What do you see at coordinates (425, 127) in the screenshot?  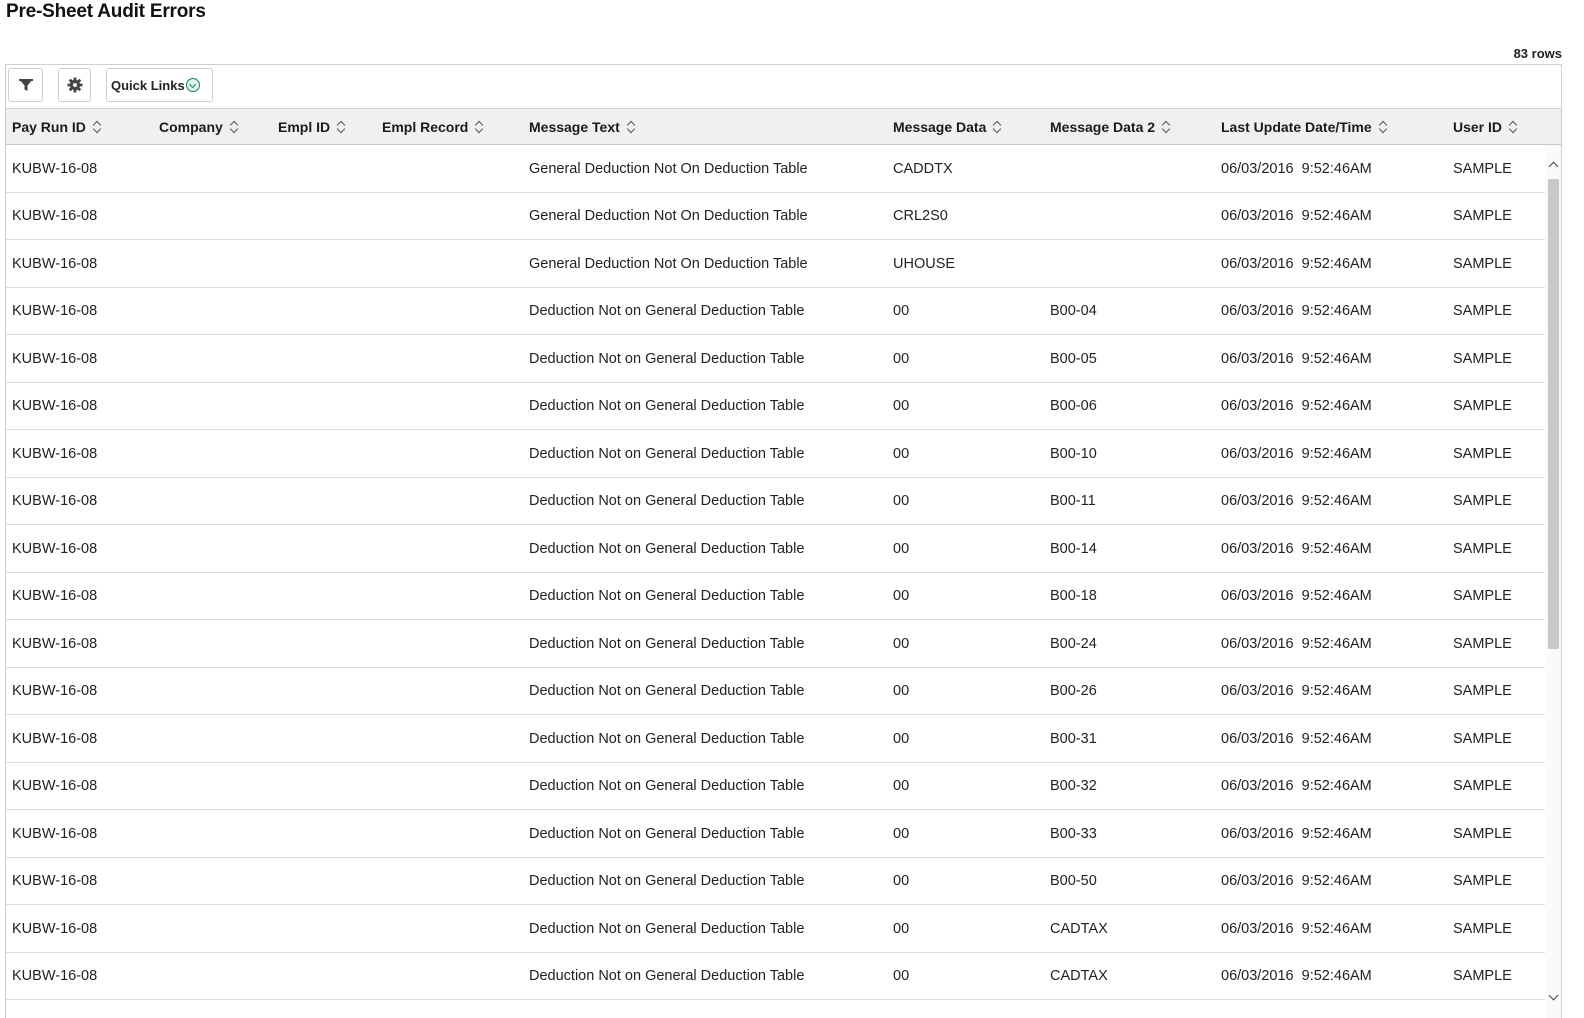 I see `column-header-label: Empl Record` at bounding box center [425, 127].